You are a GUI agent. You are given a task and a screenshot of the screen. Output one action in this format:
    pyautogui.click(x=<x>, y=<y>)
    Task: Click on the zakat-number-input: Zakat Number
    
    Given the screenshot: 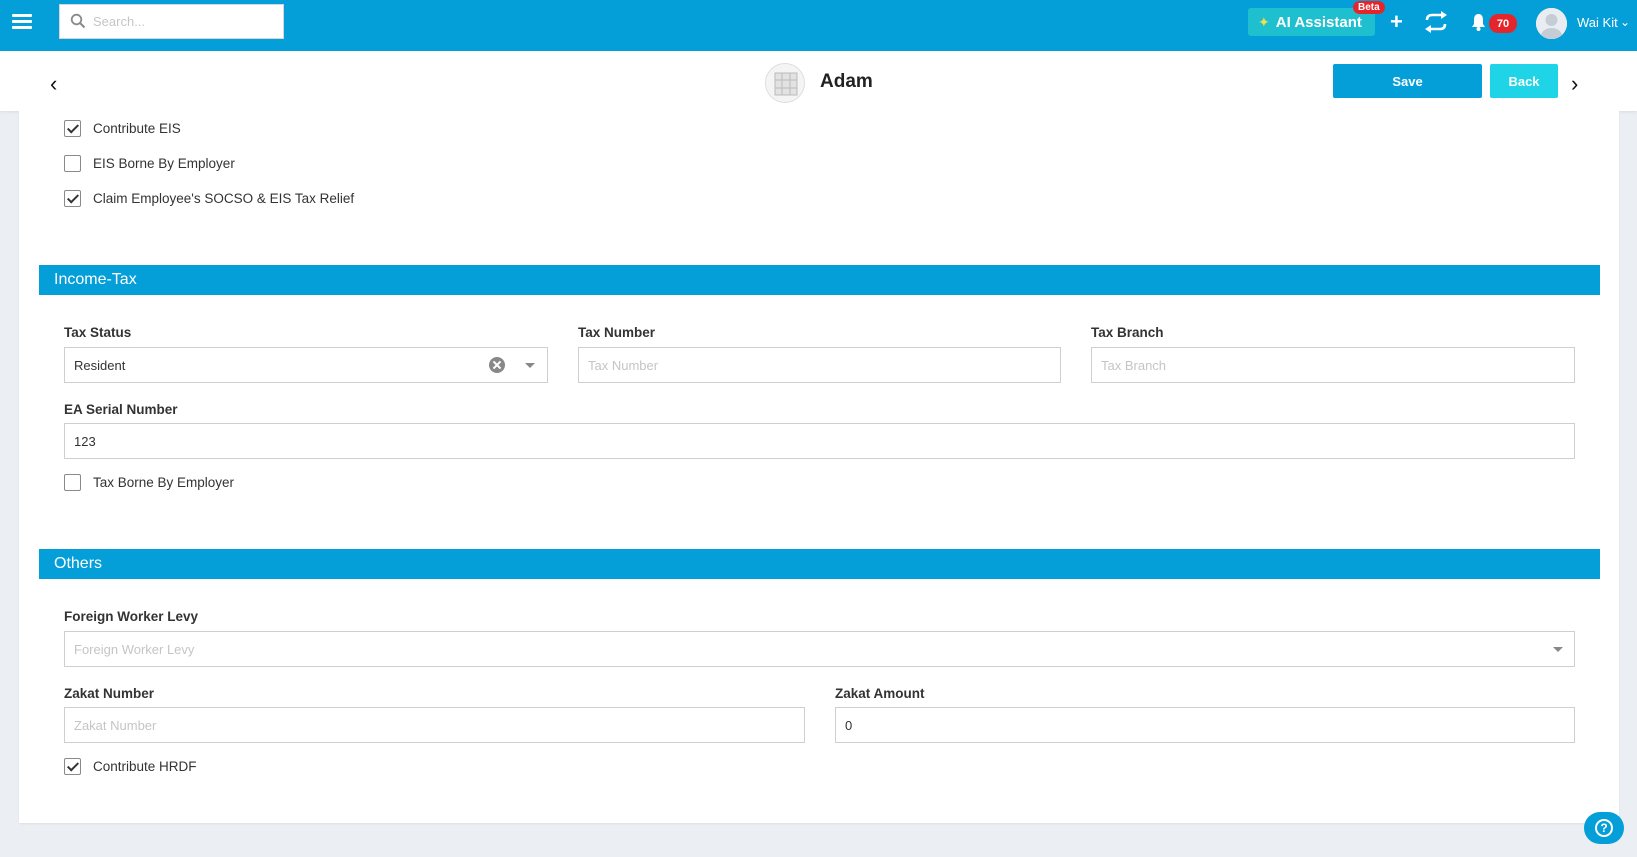 What is the action you would take?
    pyautogui.click(x=434, y=725)
    